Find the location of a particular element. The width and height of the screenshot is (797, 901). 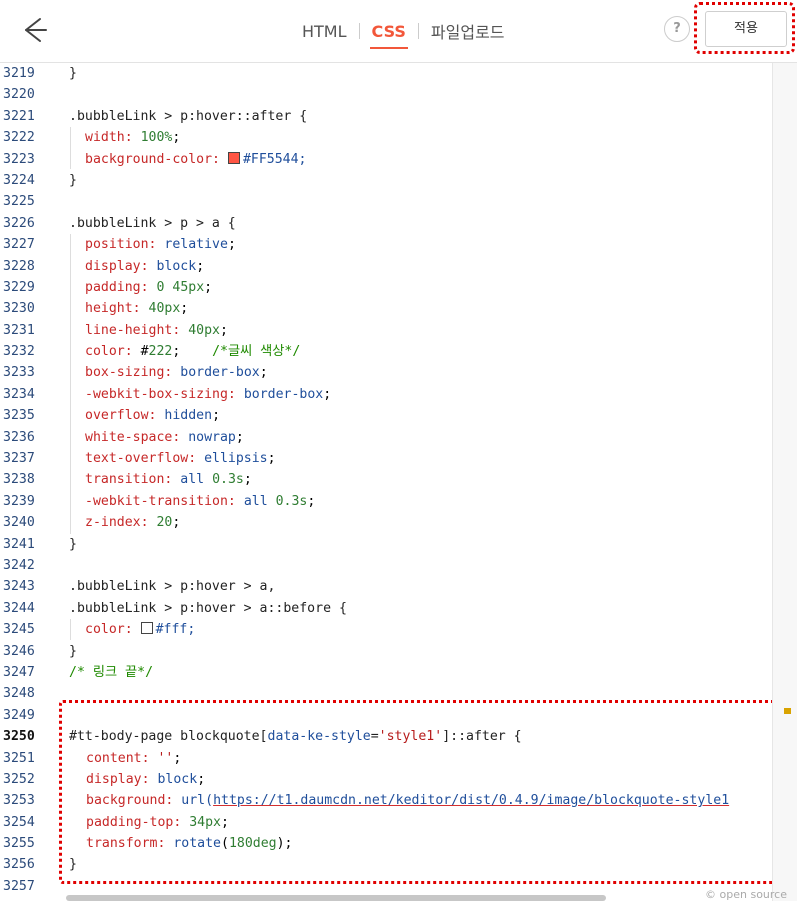

top-toolbar: HTML CSS 파일업로드 ? 적용 is located at coordinates (398, 31).